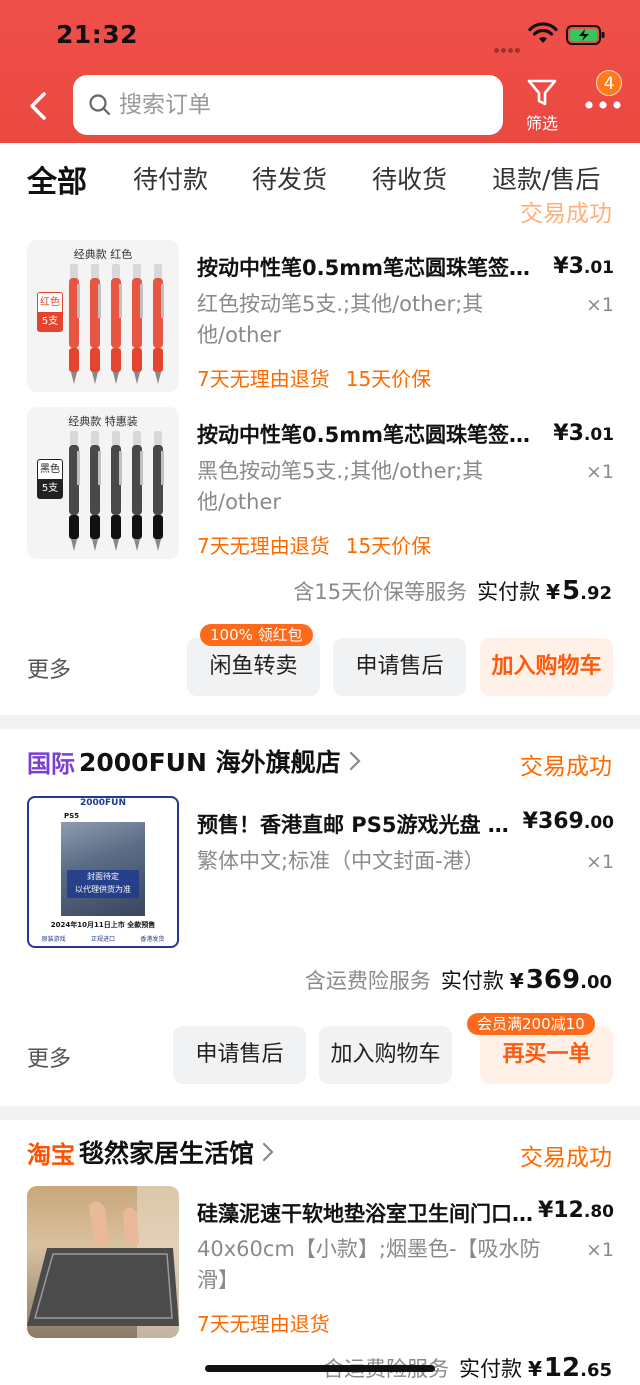 The image size is (640, 1385). Describe the element at coordinates (38, 106) in the screenshot. I see `back-button` at that location.